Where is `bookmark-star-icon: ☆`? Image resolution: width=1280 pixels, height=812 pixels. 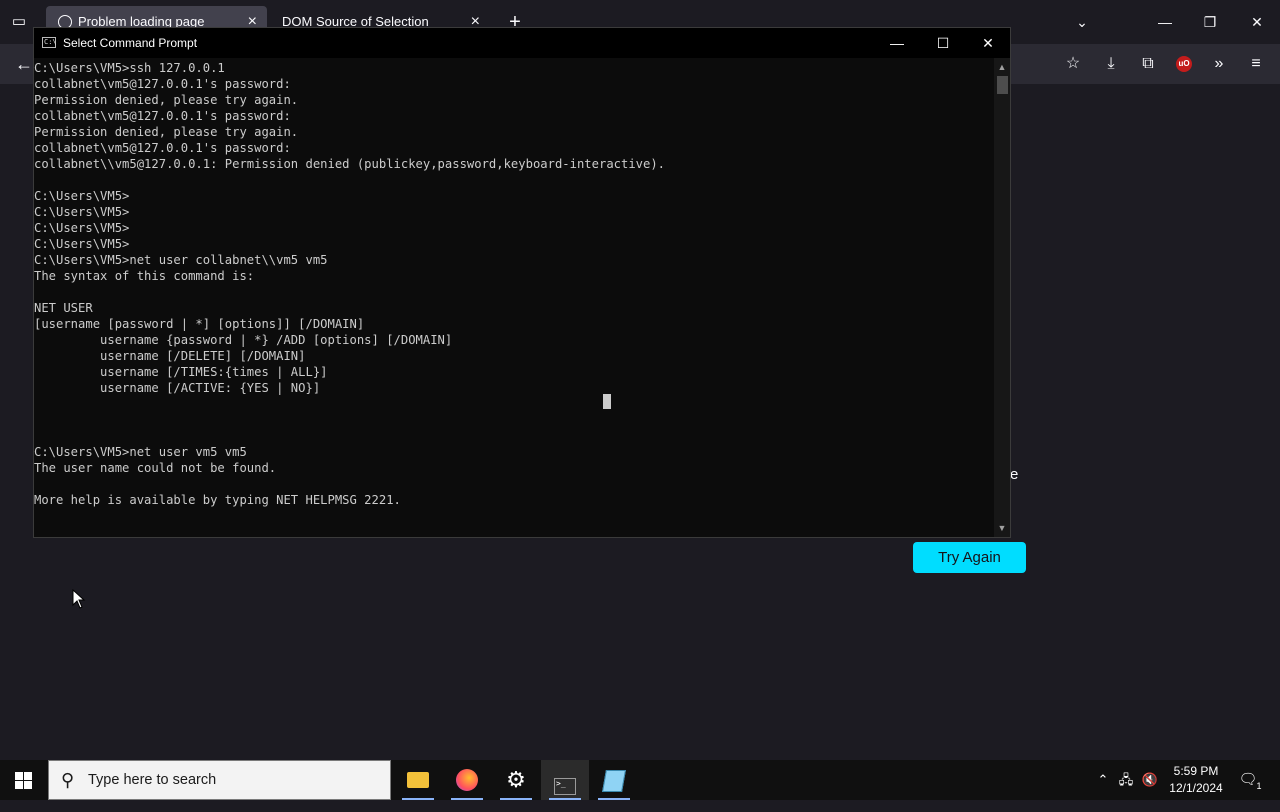
bookmark-star-icon: ☆ is located at coordinates (1073, 64).